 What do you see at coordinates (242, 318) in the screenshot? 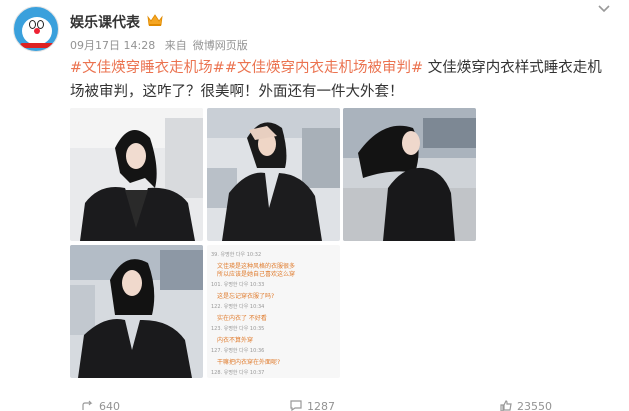
I see `comment-text: 实在内衣了 不好看` at bounding box center [242, 318].